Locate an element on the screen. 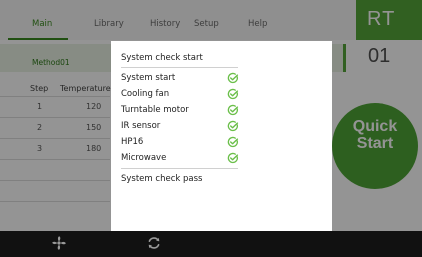  check-item-label: HP16 is located at coordinates (132, 142).